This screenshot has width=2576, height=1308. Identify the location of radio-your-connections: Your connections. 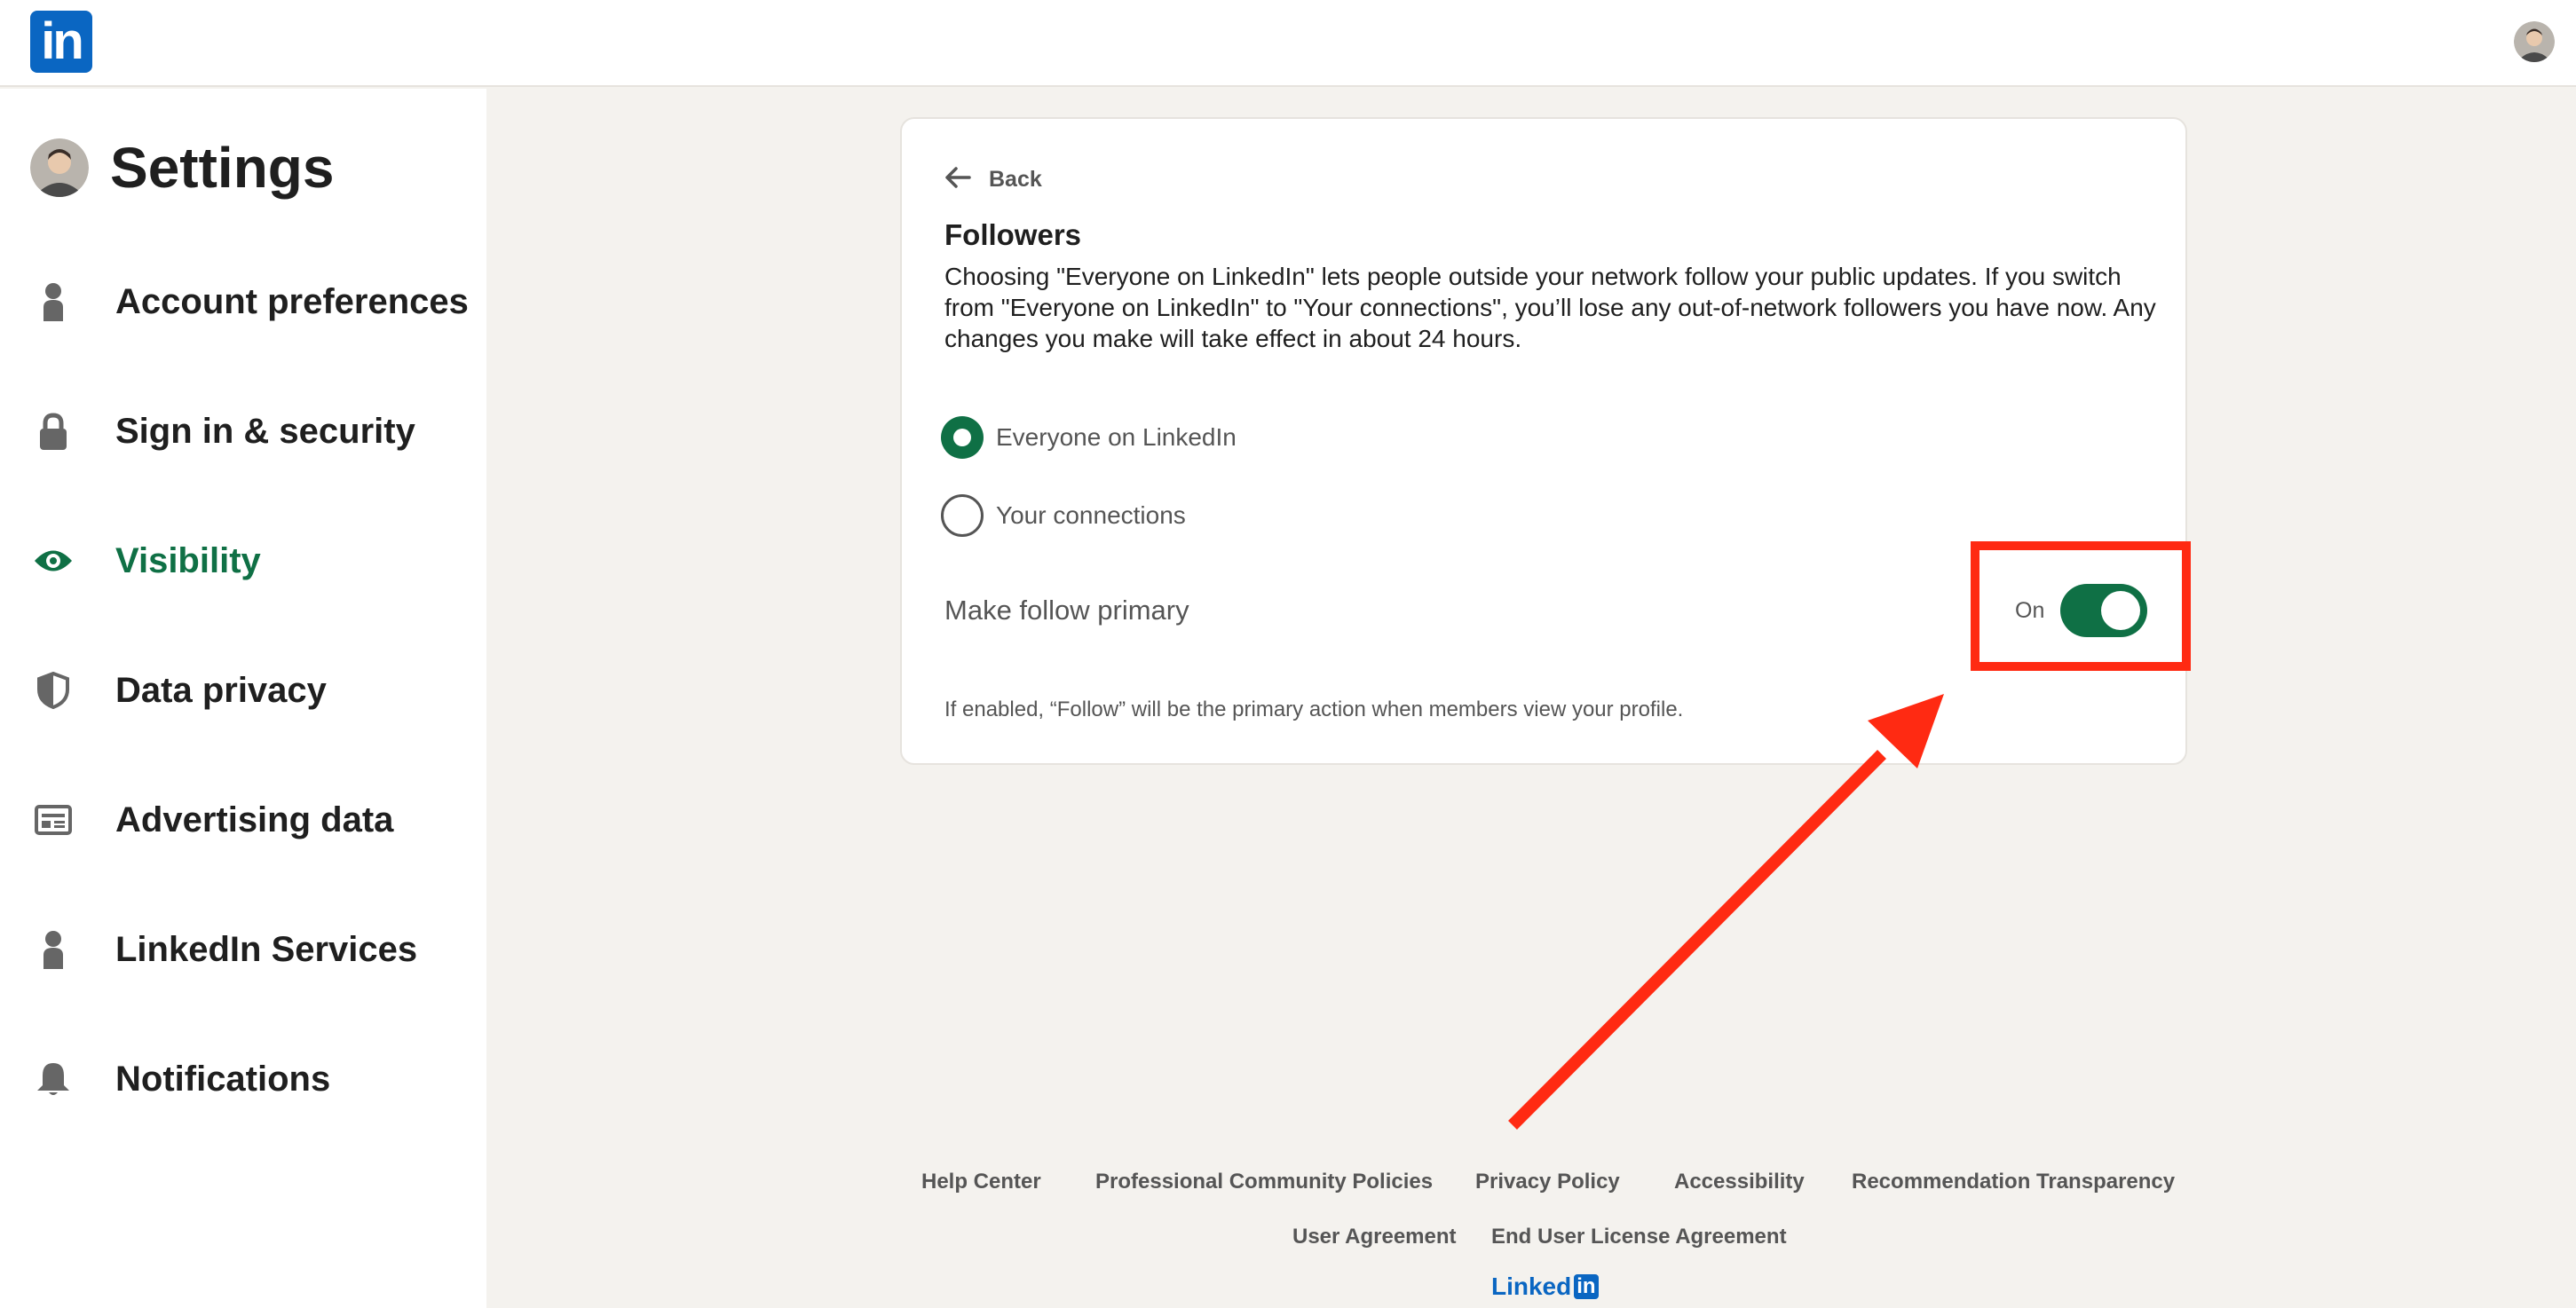
(1063, 515).